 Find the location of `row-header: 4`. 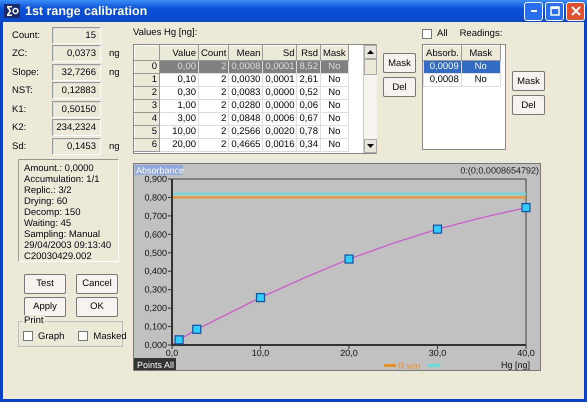

row-header: 4 is located at coordinates (147, 119).